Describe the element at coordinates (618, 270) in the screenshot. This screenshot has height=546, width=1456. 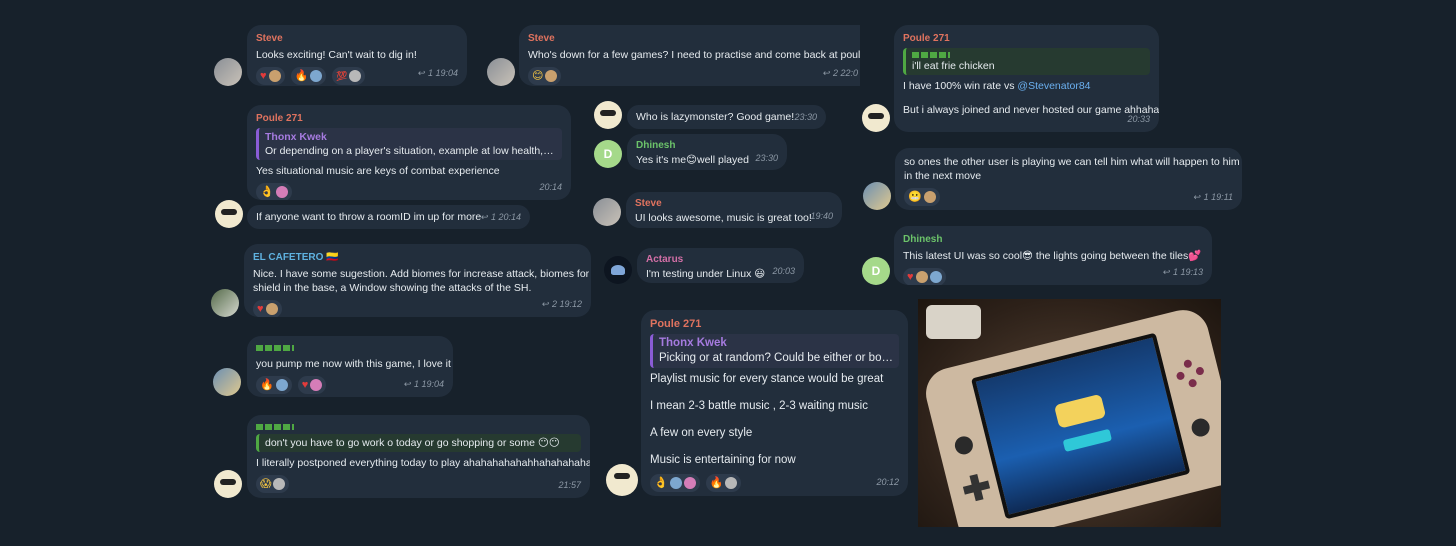
I see `avatar-actarus` at that location.